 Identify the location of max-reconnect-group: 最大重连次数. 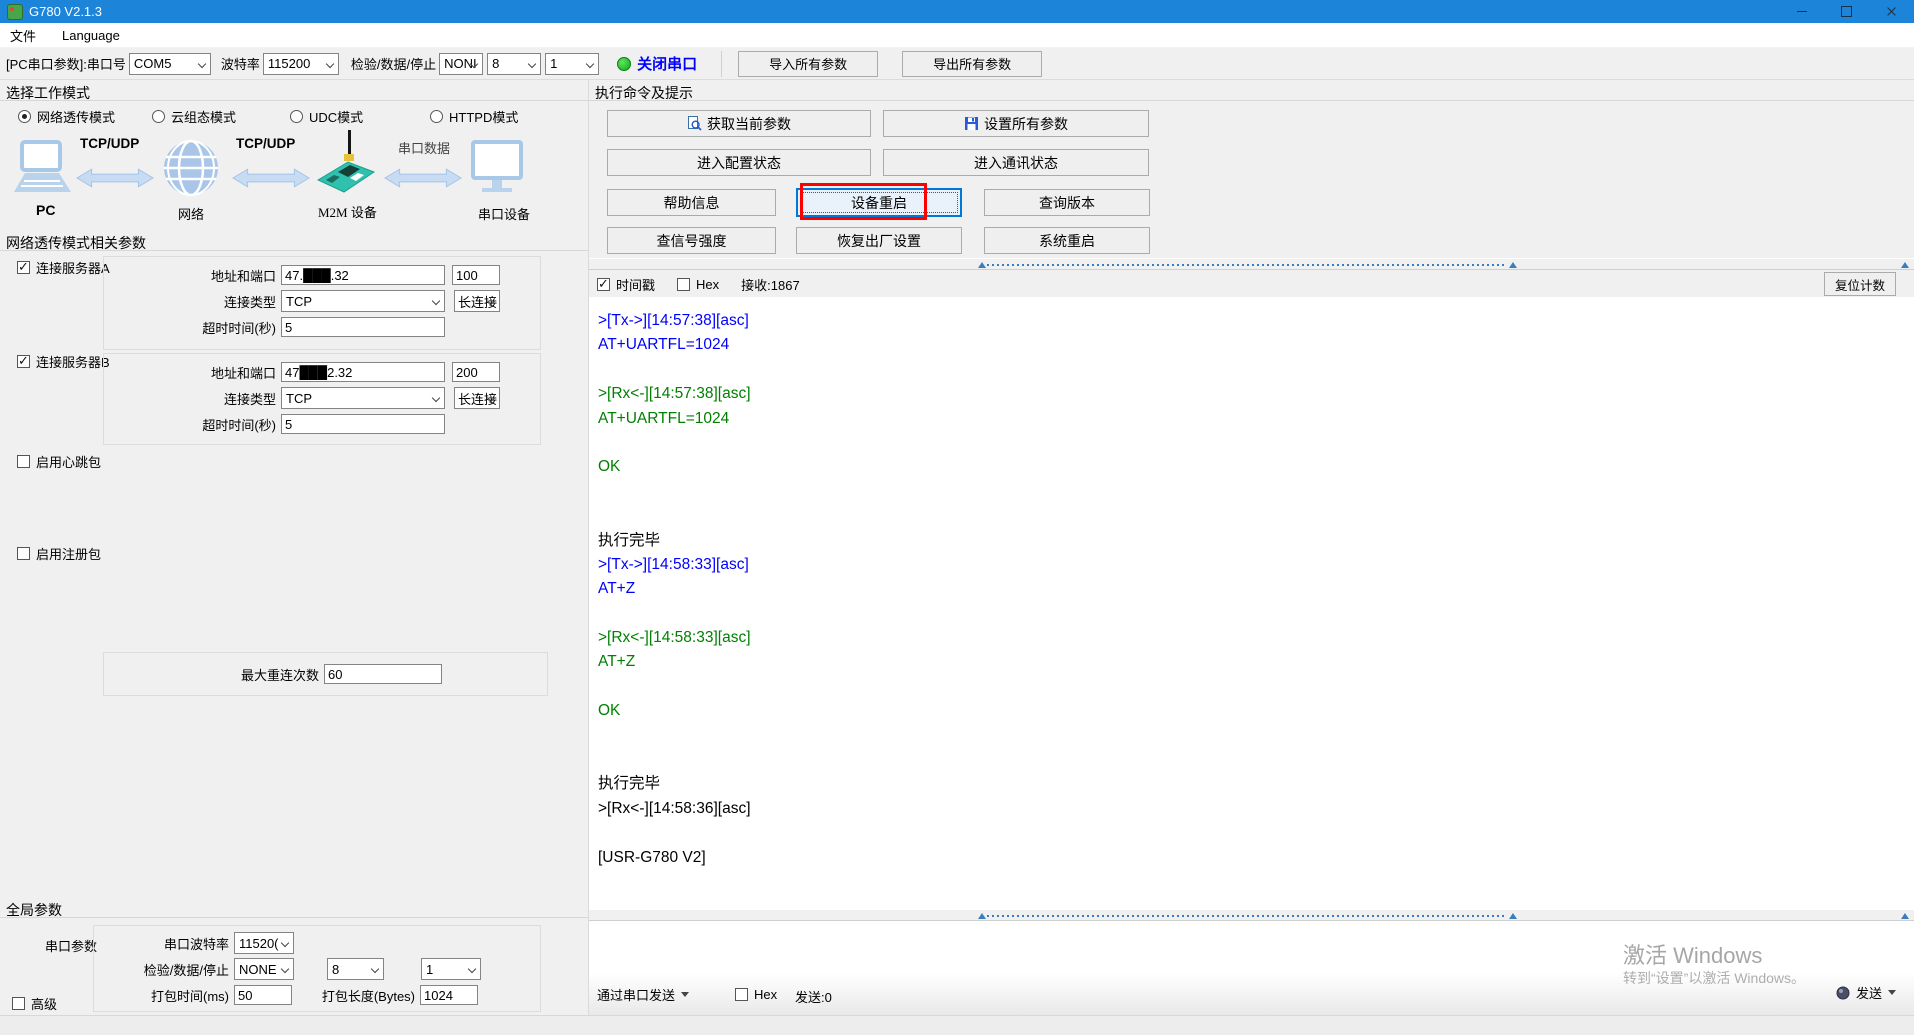
(325, 674).